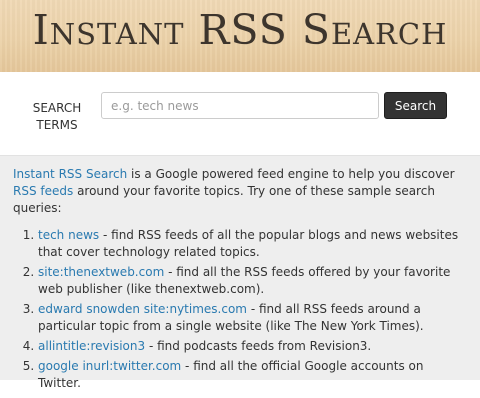  Describe the element at coordinates (142, 309) in the screenshot. I see `query-link: edward snowden site:nytimes.com` at that location.